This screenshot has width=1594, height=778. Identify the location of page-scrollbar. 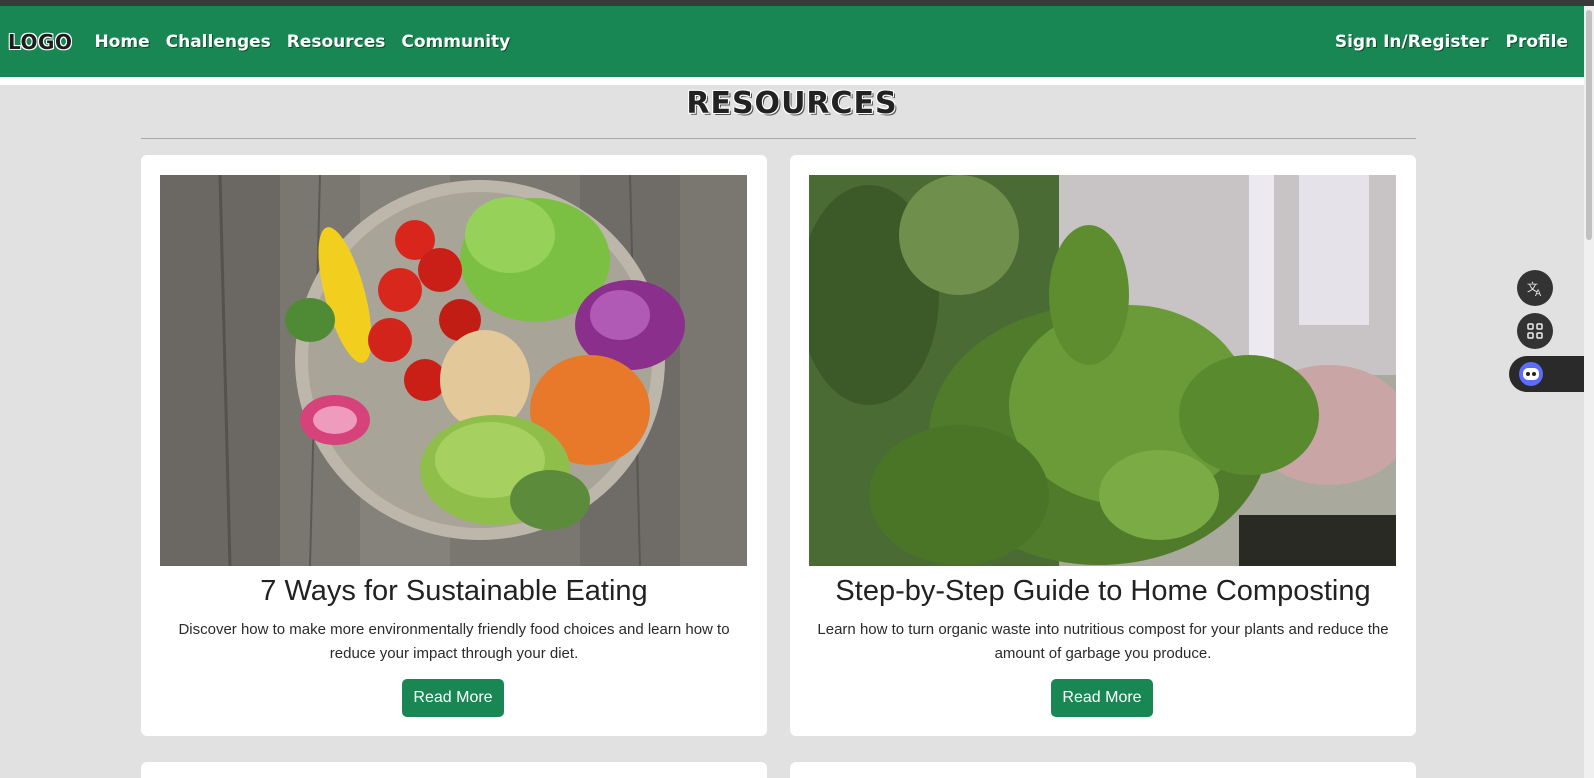
(1589, 392).